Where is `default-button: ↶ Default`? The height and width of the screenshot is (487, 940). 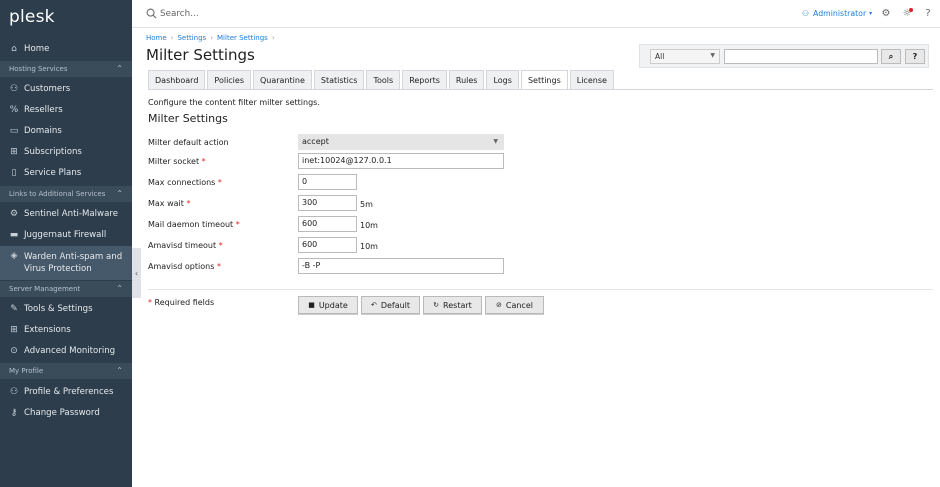 default-button: ↶ Default is located at coordinates (390, 305).